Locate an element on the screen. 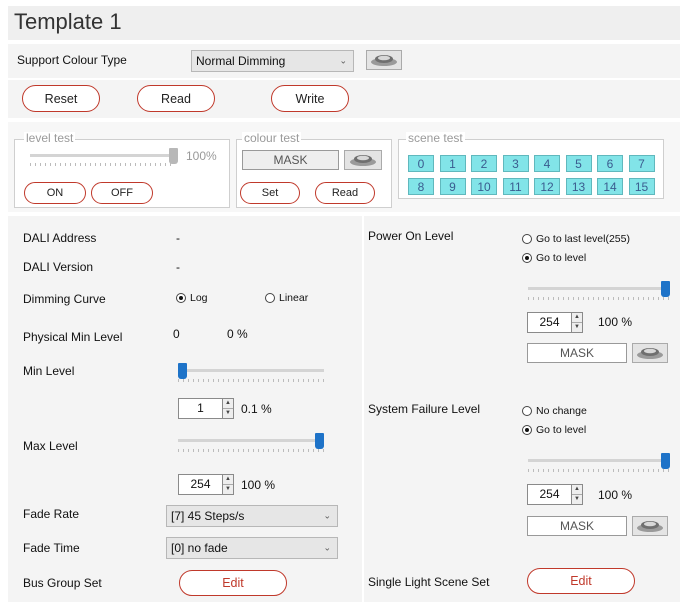 The image size is (686, 602). power-on-last-level-radio: Go to last level(255) is located at coordinates (576, 239).